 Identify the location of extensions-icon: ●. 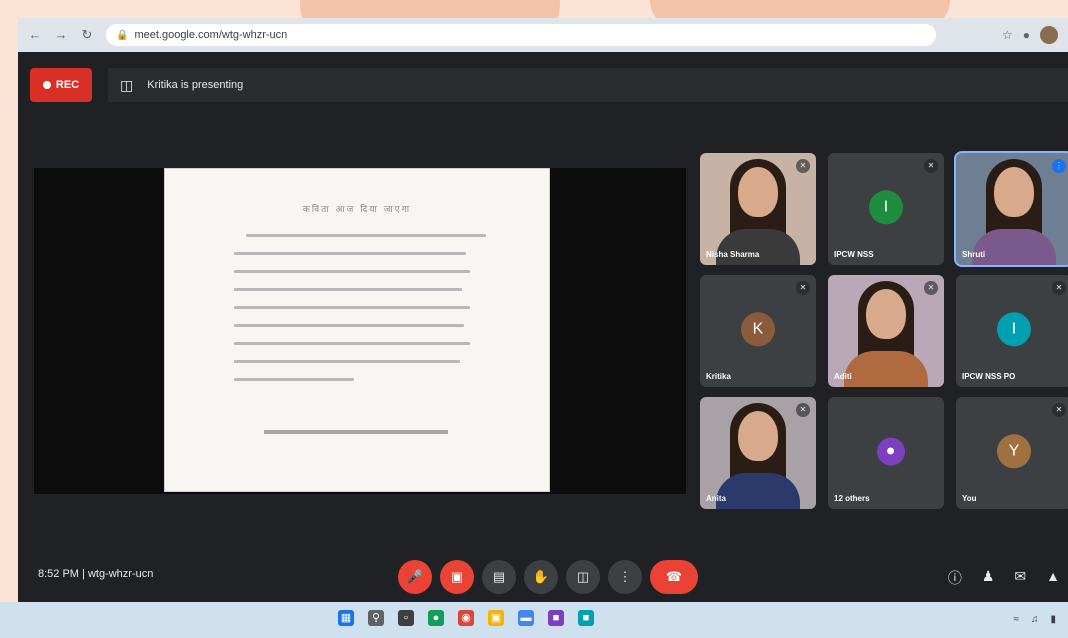
(1026, 35).